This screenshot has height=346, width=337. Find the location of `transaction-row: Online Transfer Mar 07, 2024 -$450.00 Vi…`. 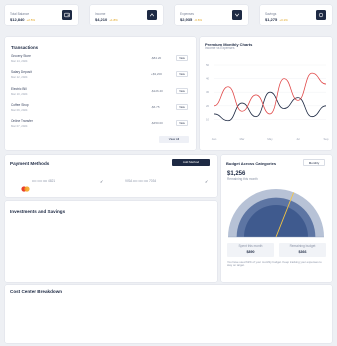

transaction-row: Online Transfer Mar 07, 2024 -$450.00 Vi… is located at coordinates (100, 124).